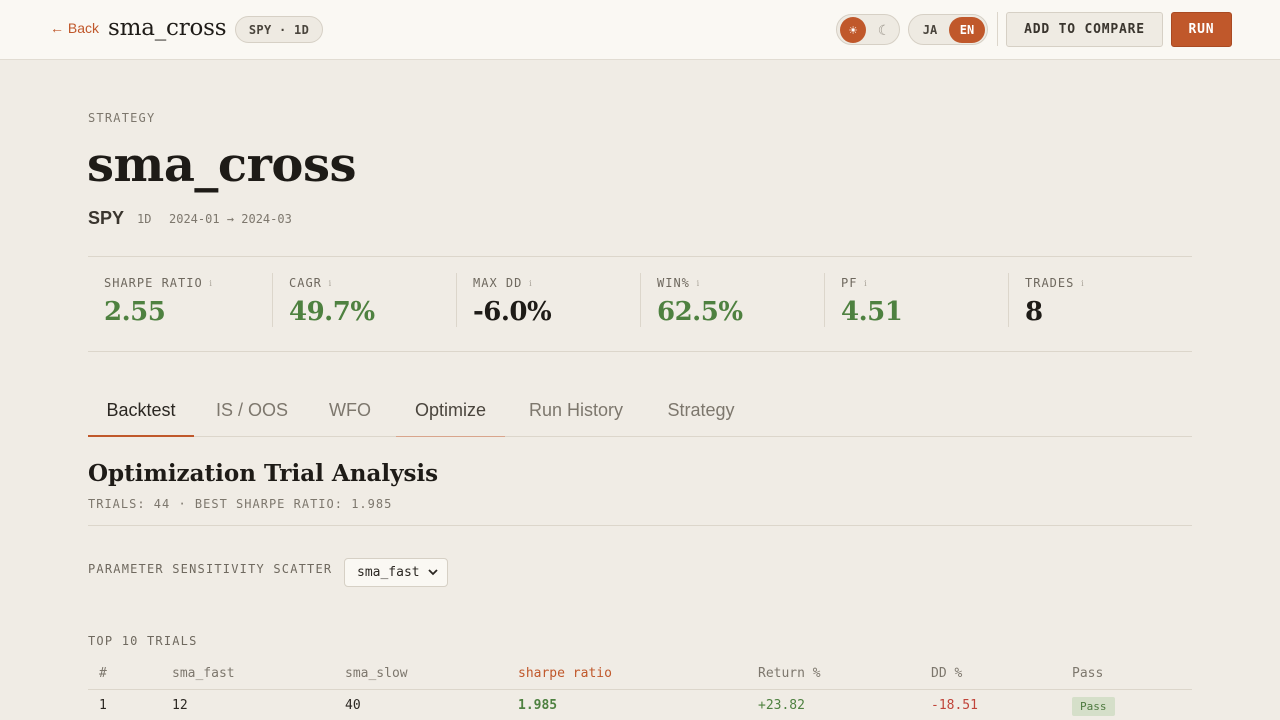  I want to click on cell-sma-fast: 12, so click(180, 705).